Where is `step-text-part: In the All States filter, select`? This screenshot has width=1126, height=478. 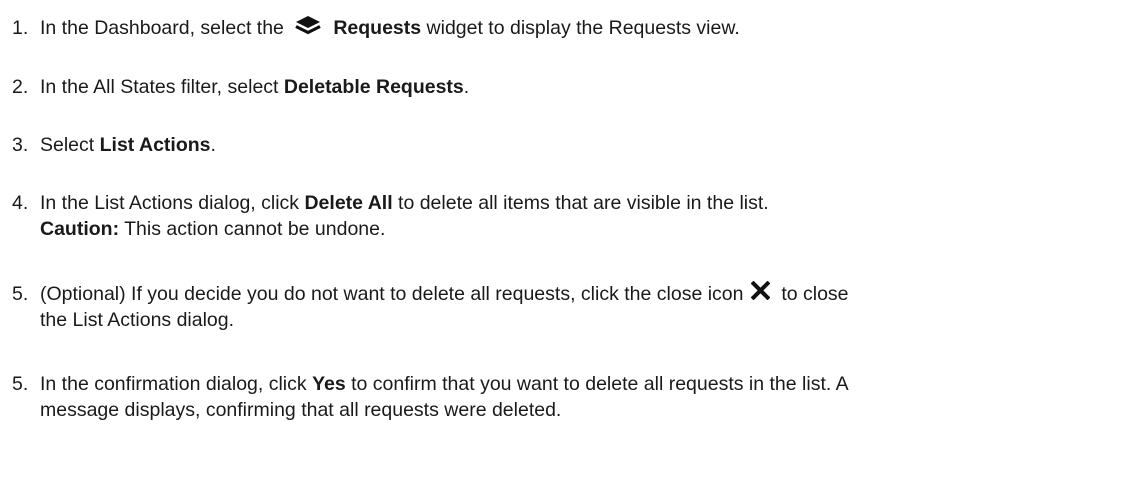 step-text-part: In the All States filter, select is located at coordinates (162, 87).